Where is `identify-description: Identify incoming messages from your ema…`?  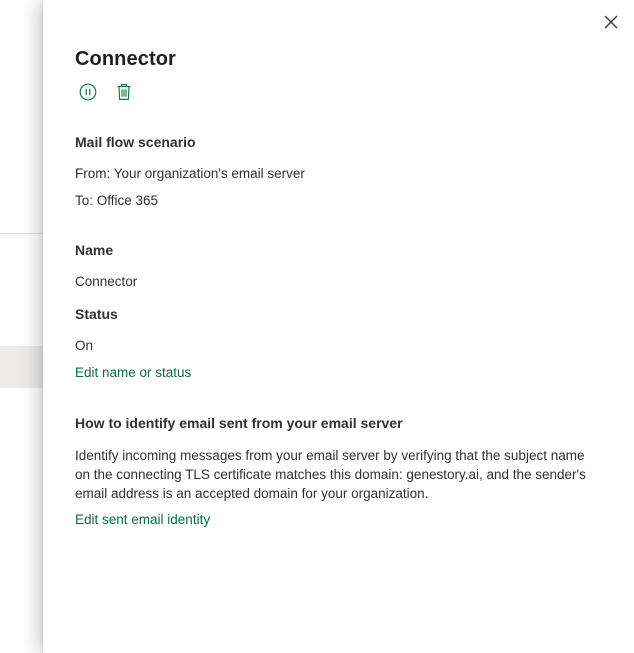
identify-description: Identify incoming messages from your ema… is located at coordinates (330, 474).